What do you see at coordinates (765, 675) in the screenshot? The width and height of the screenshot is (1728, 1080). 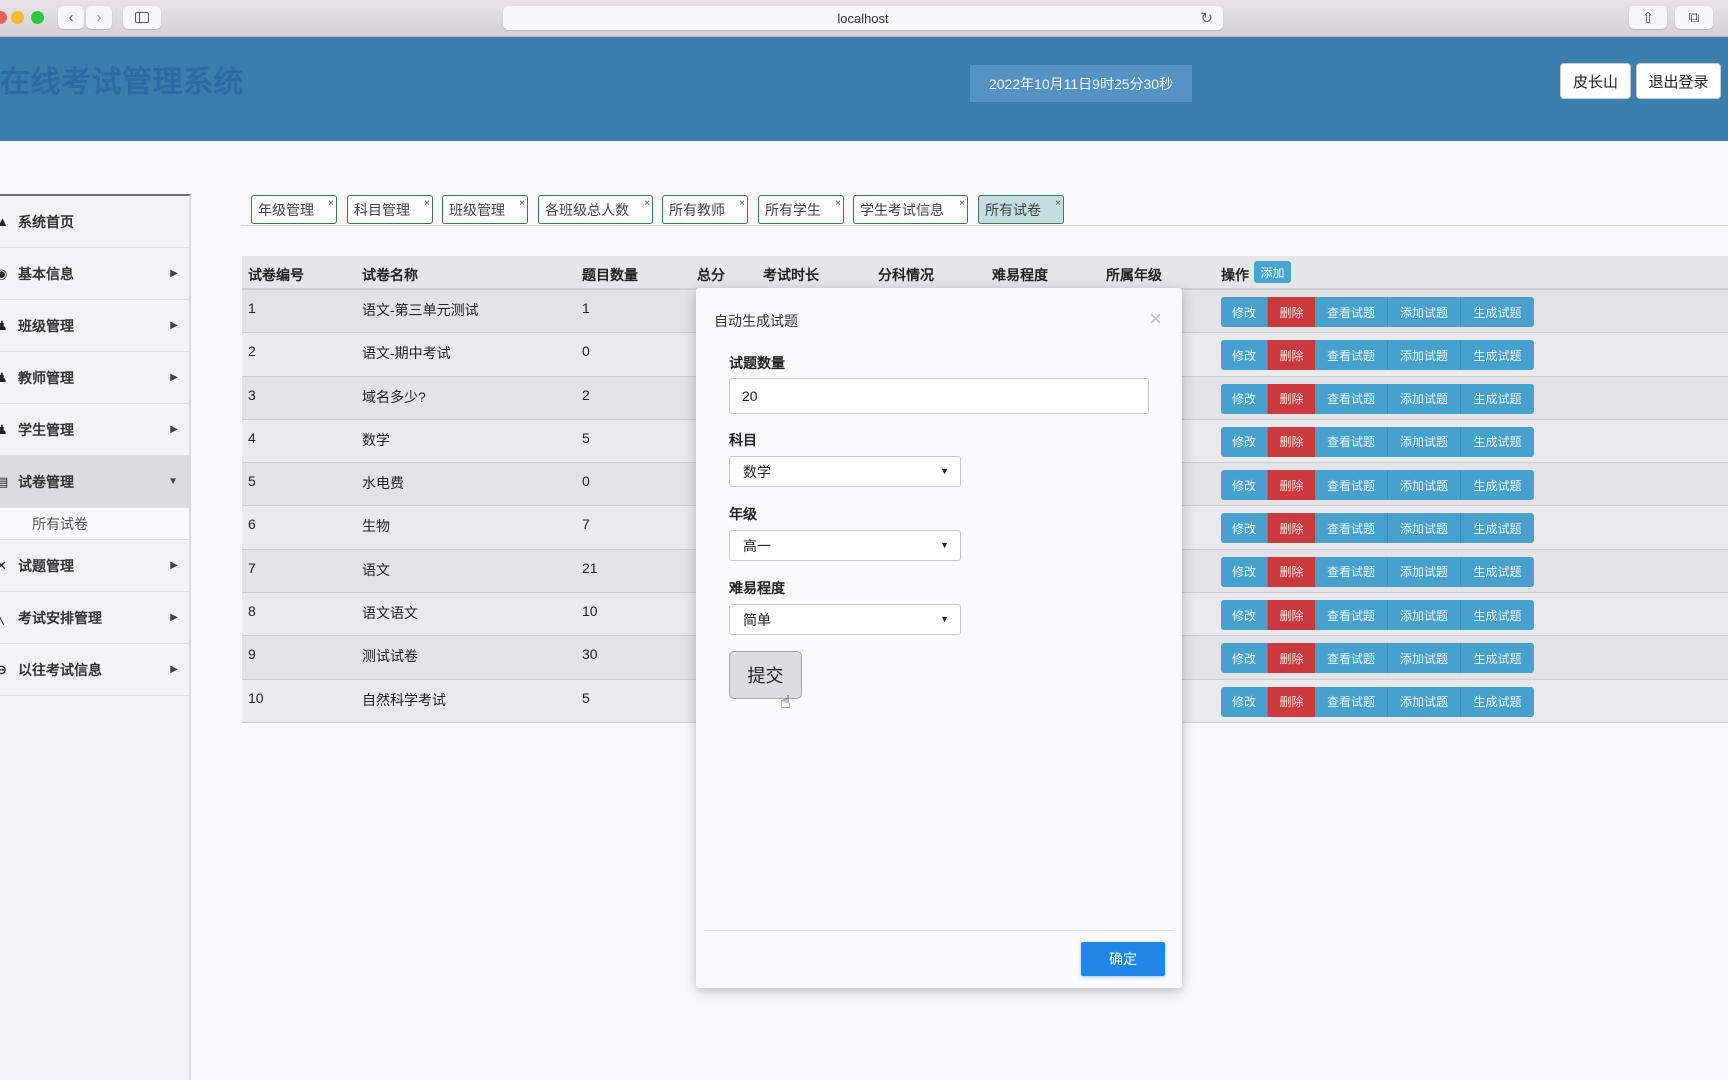 I see `submit-button: 提交` at bounding box center [765, 675].